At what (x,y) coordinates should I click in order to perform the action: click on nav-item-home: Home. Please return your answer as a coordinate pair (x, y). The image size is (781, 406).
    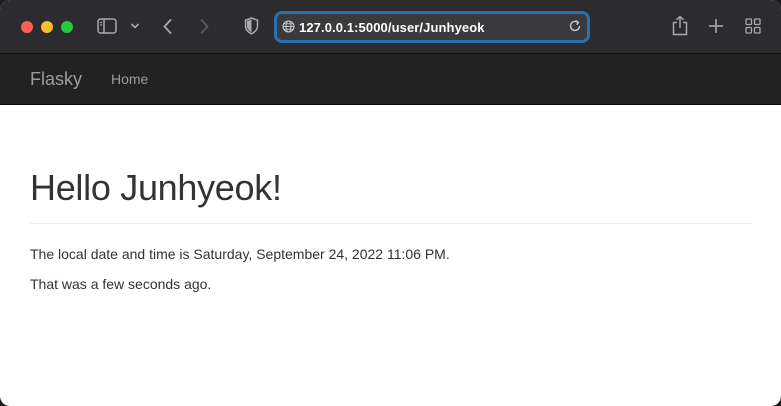
    Looking at the image, I should click on (129, 79).